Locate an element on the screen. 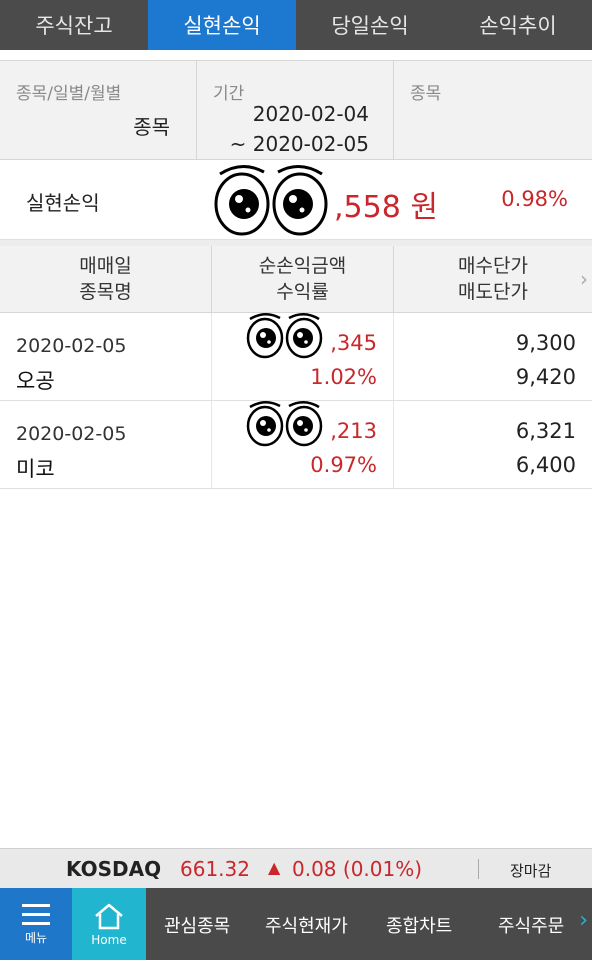  header-net-amount: 순손익금액 is located at coordinates (302, 266).